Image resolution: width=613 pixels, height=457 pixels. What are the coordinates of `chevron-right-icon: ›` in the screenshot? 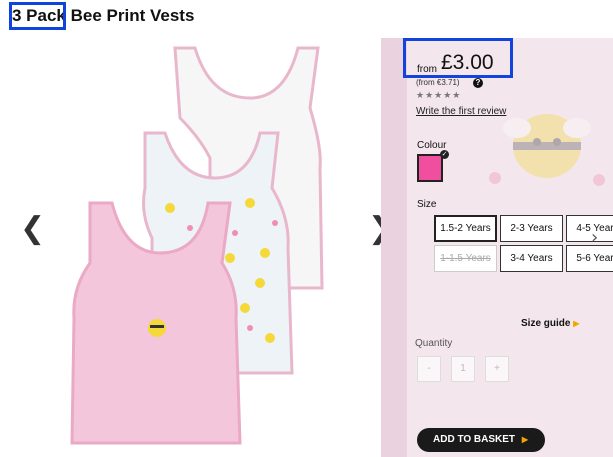 It's located at (594, 237).